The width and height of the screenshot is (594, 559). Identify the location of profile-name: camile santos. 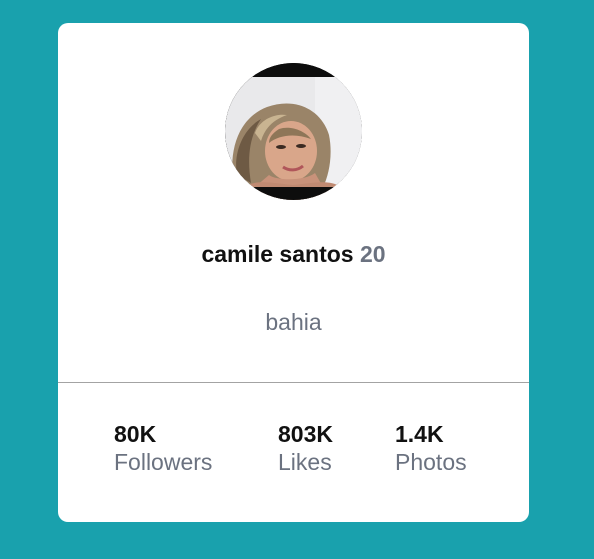
(277, 254).